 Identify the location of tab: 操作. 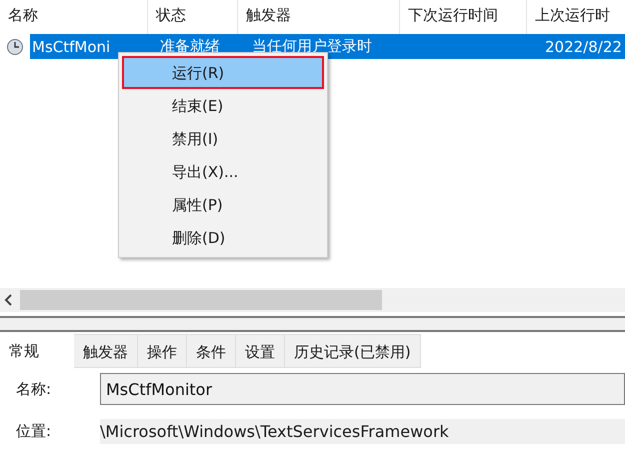
(162, 351).